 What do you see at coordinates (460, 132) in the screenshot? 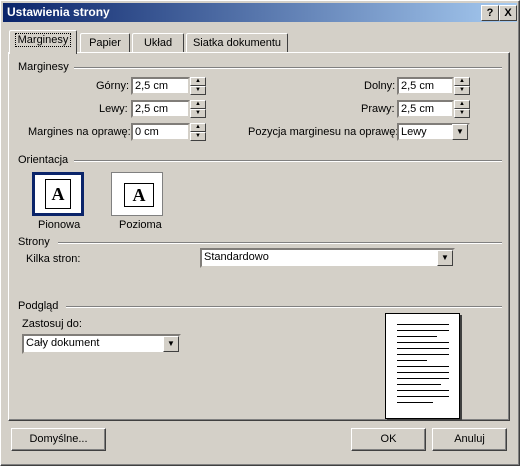
I see `gutter-position-dropdown-arrow: ▼` at bounding box center [460, 132].